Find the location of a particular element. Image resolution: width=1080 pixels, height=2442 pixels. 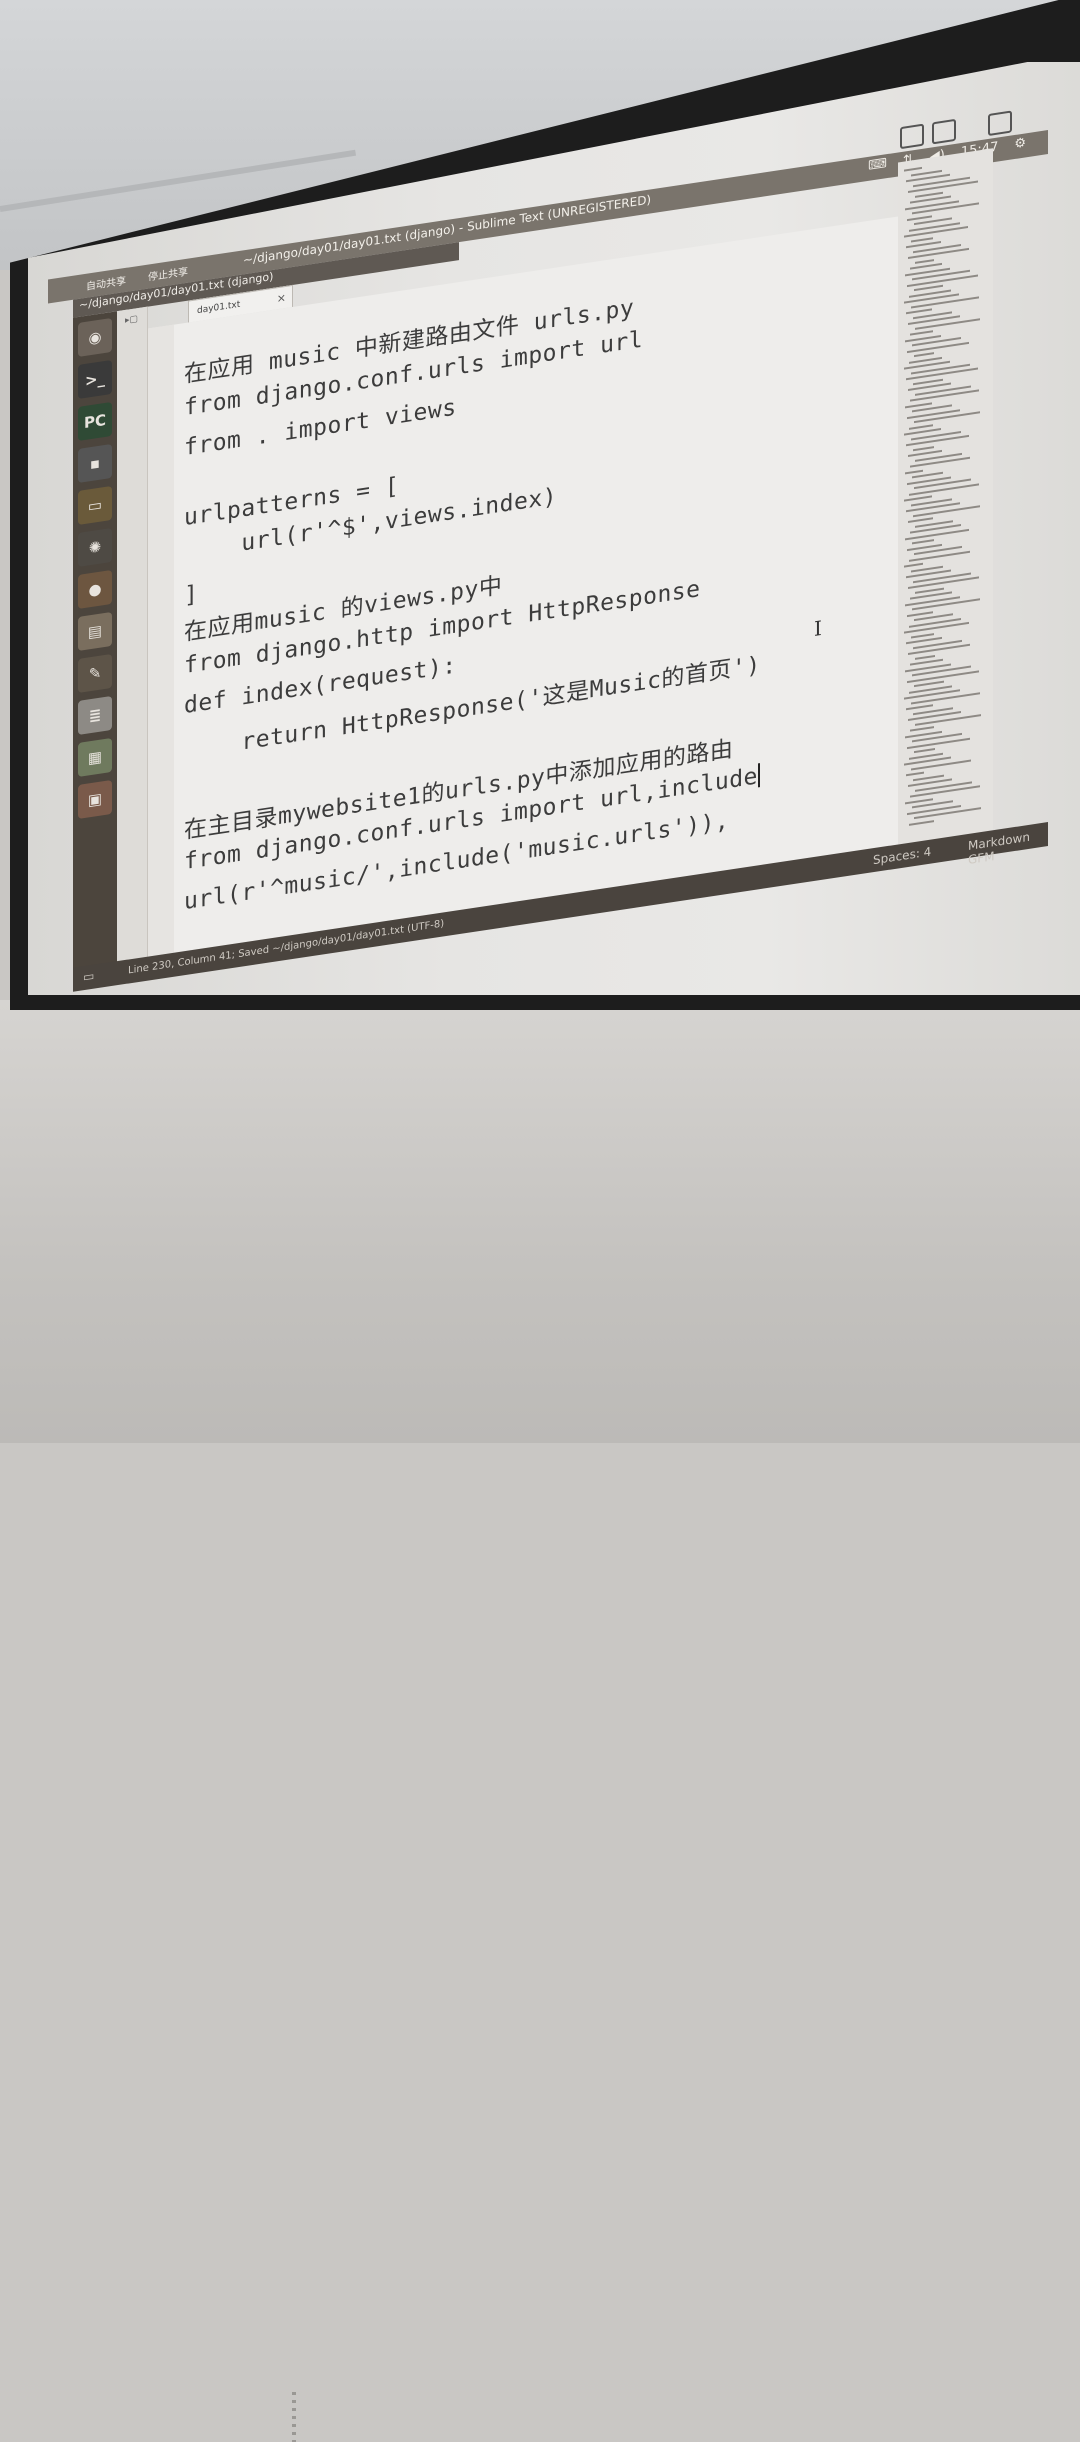

fullscreen-icon is located at coordinates (1000, 123).